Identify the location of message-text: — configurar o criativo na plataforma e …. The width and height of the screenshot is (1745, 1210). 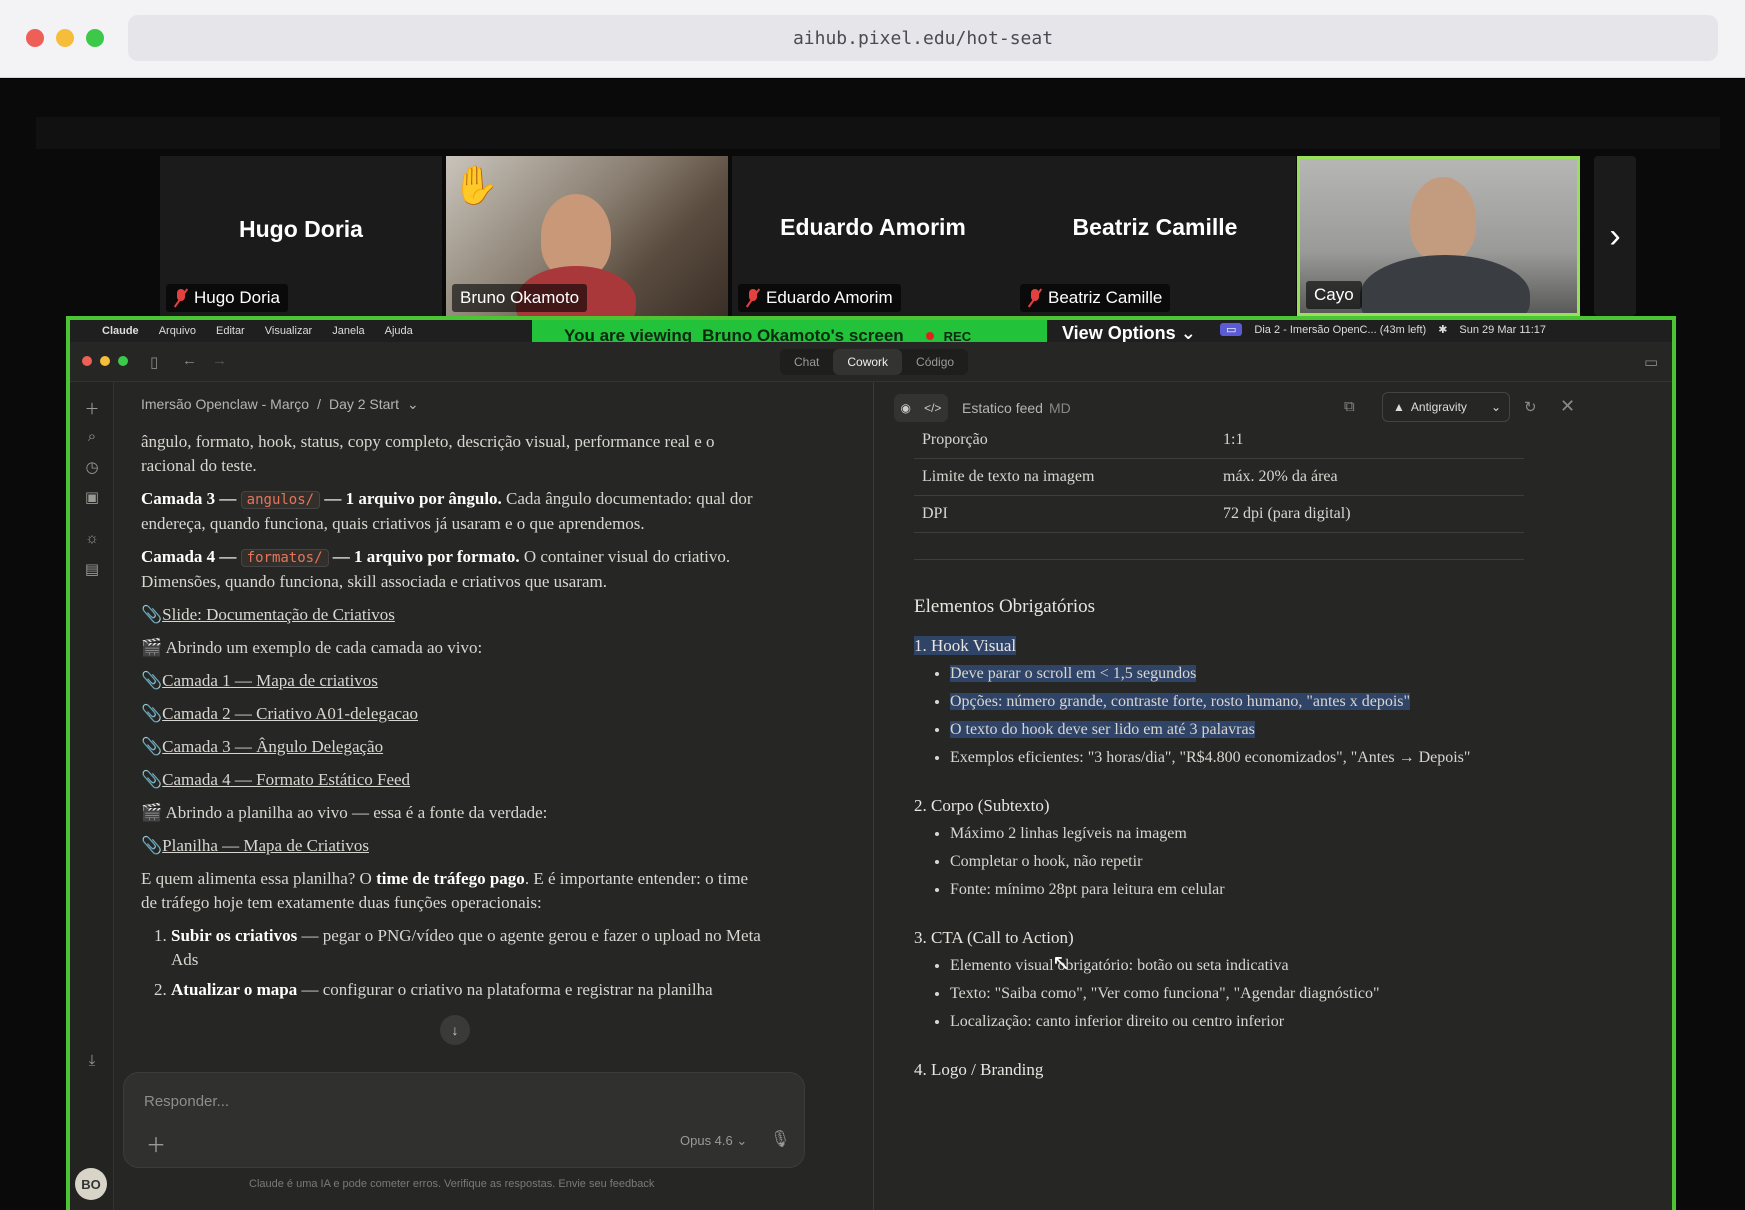
(507, 989).